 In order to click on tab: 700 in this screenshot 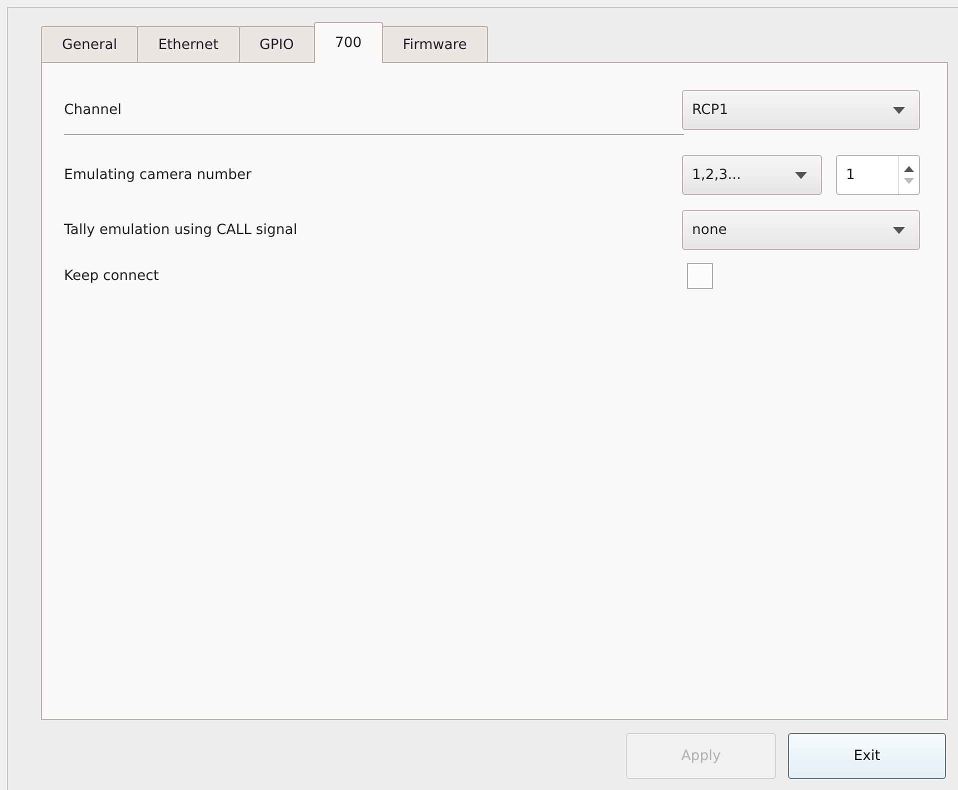, I will do `click(348, 42)`.